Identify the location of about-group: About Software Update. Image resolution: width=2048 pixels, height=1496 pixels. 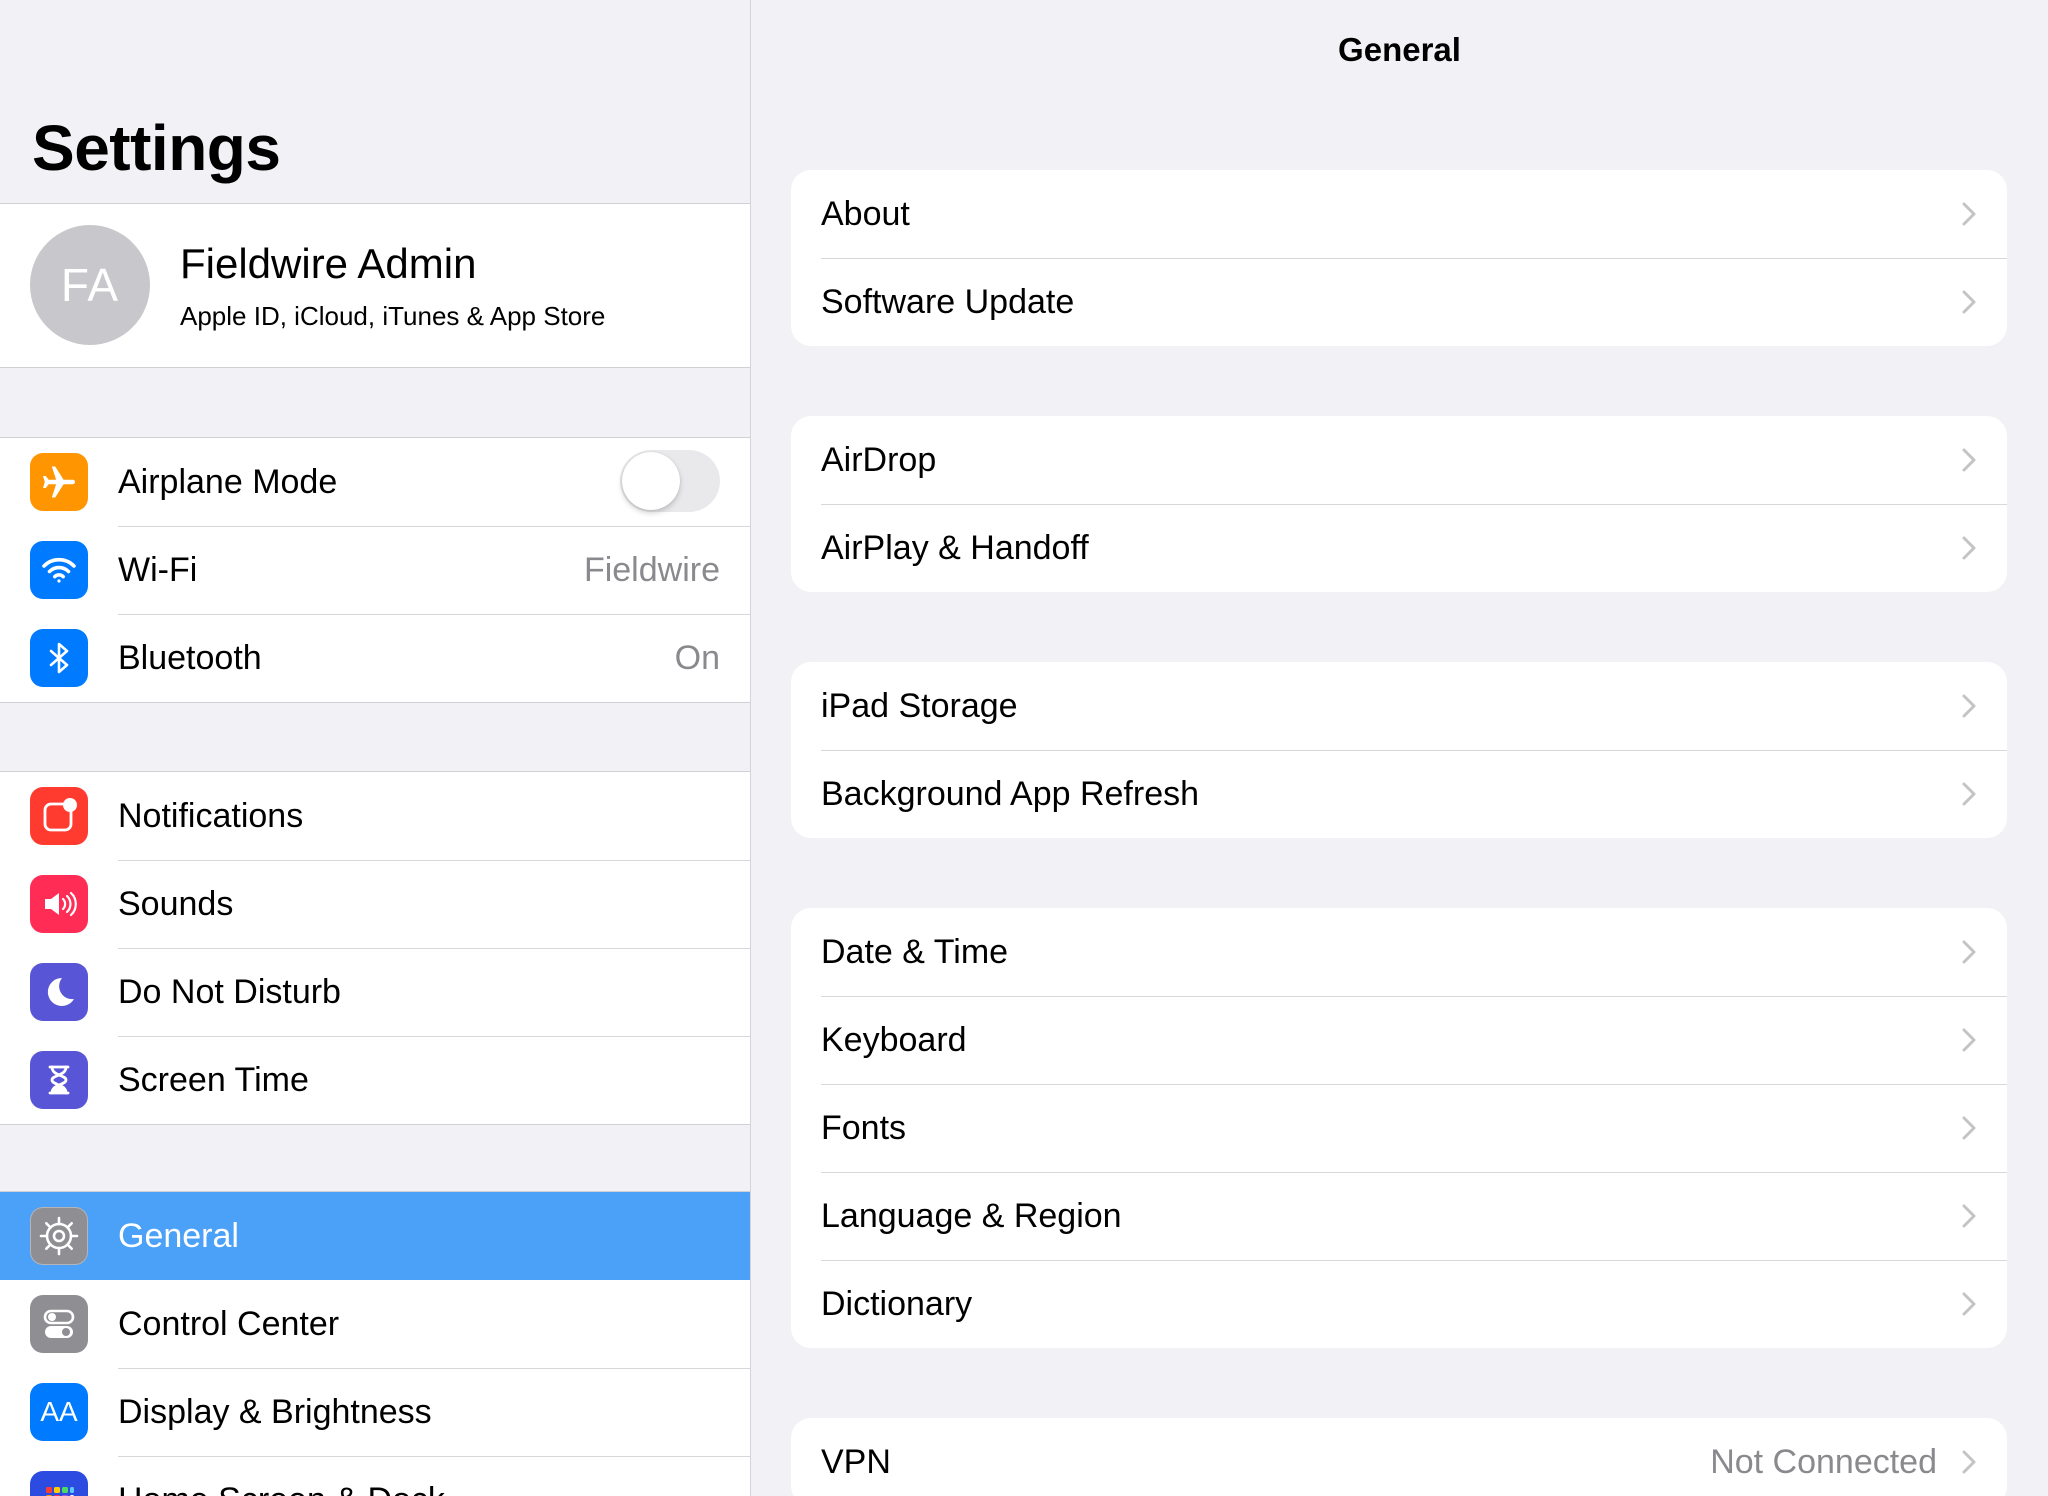
(1399, 258).